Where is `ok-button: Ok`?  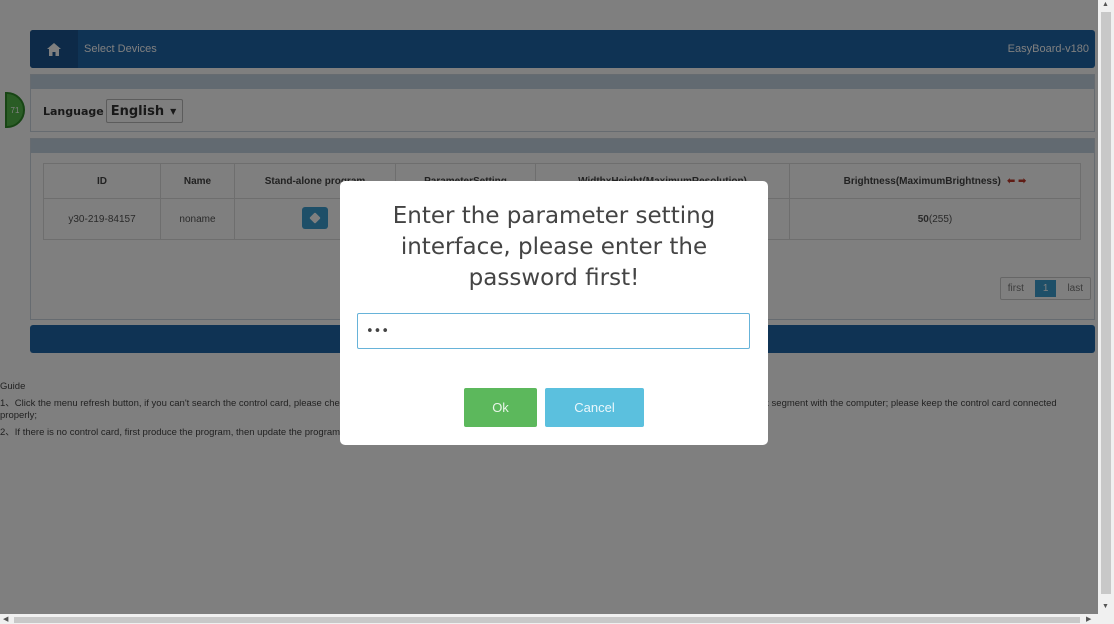
ok-button: Ok is located at coordinates (500, 407).